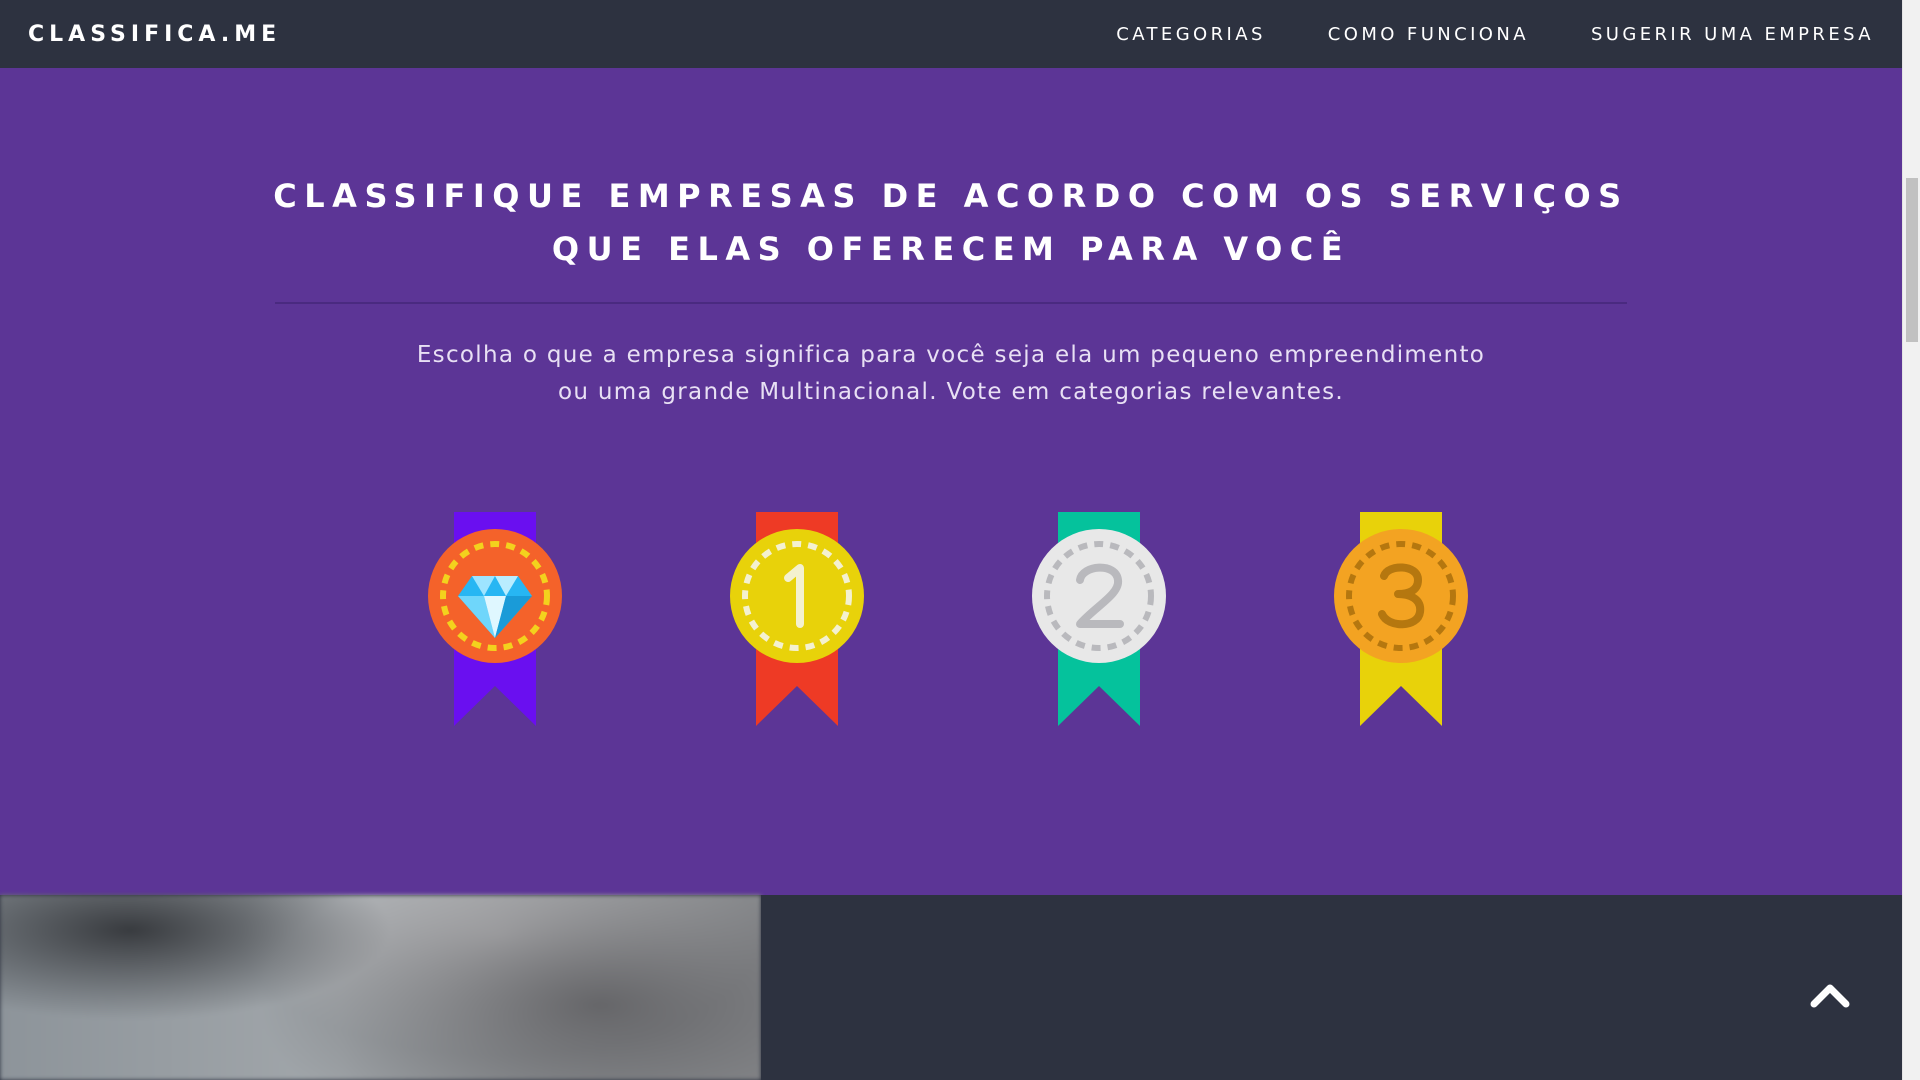  I want to click on nav-link-como-funciona: COMO FUNCIONA, so click(1428, 34).